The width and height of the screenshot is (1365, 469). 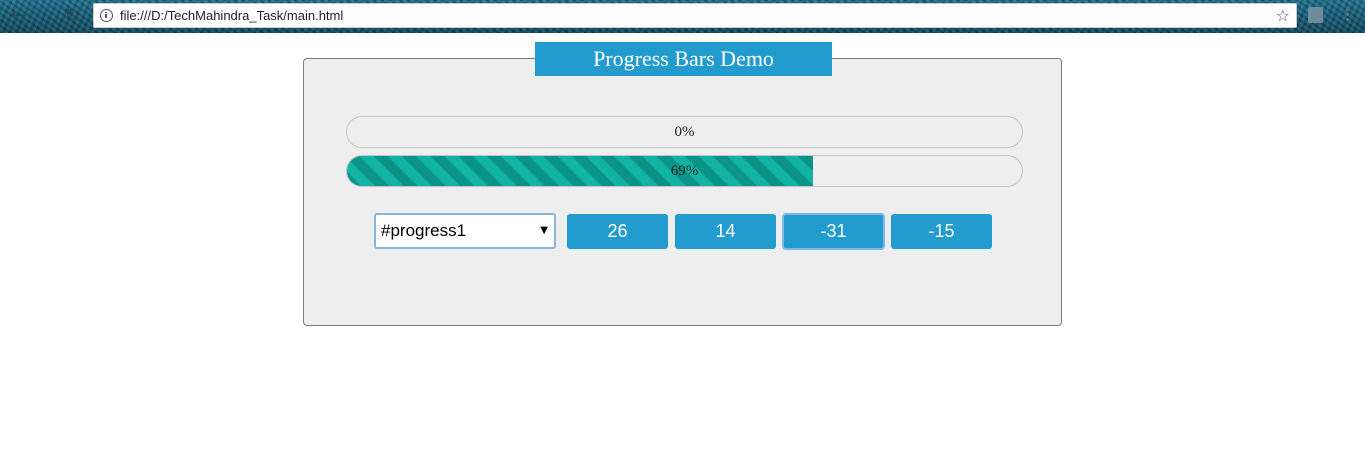 I want to click on increment-26-button: 26, so click(x=617, y=231).